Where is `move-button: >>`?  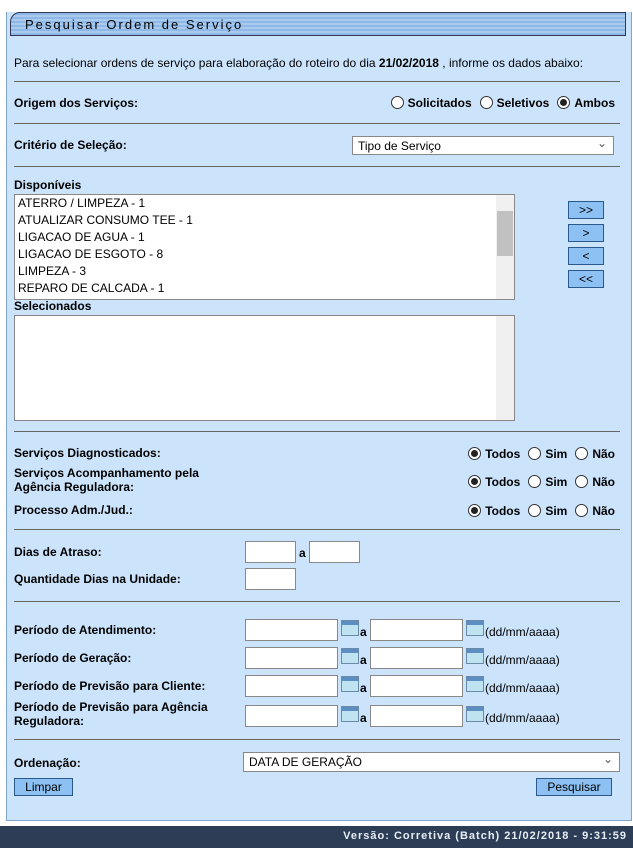
move-button: >> is located at coordinates (586, 210).